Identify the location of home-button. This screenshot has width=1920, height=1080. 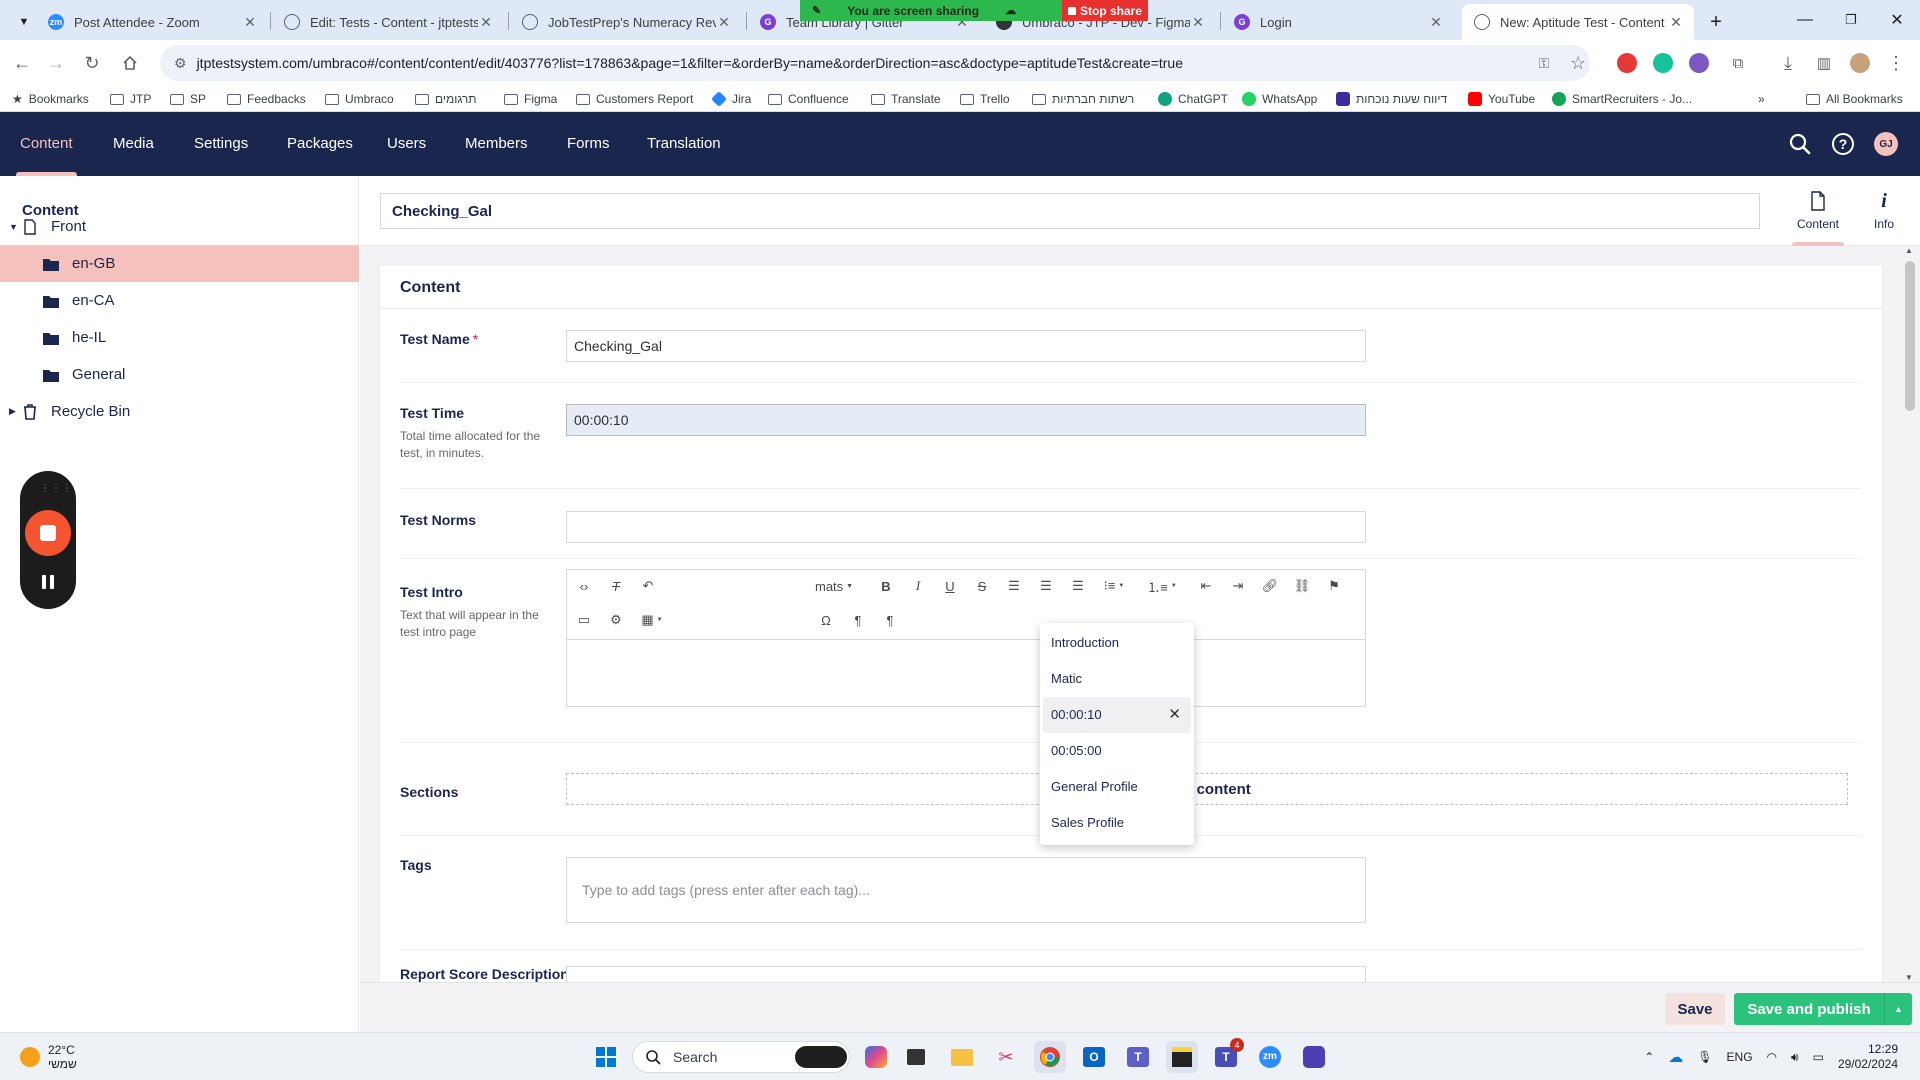
(130, 63).